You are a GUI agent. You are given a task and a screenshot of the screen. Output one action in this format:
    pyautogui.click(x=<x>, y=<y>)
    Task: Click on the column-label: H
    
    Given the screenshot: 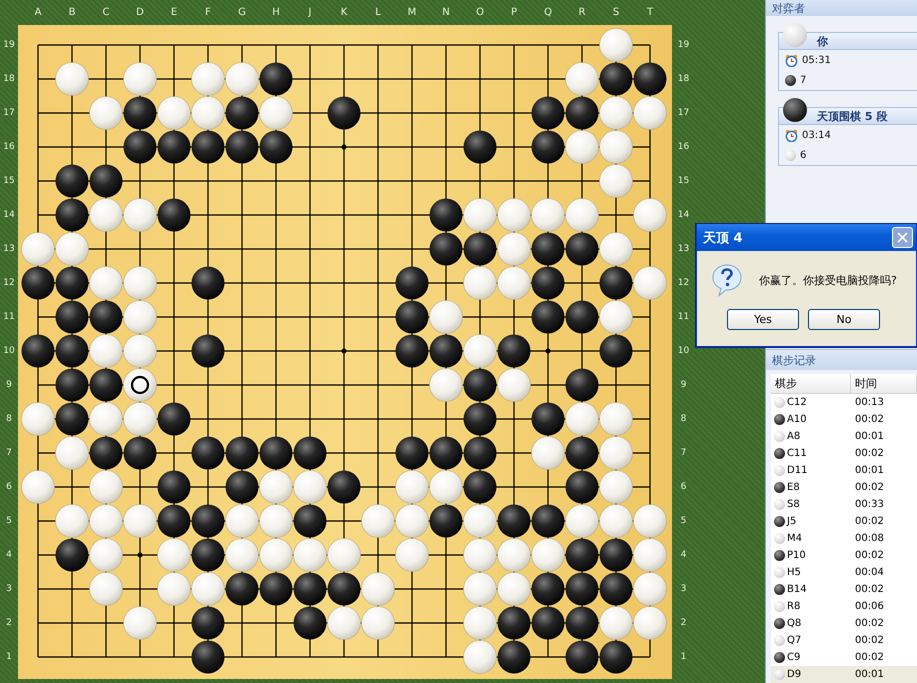 What is the action you would take?
    pyautogui.click(x=276, y=12)
    